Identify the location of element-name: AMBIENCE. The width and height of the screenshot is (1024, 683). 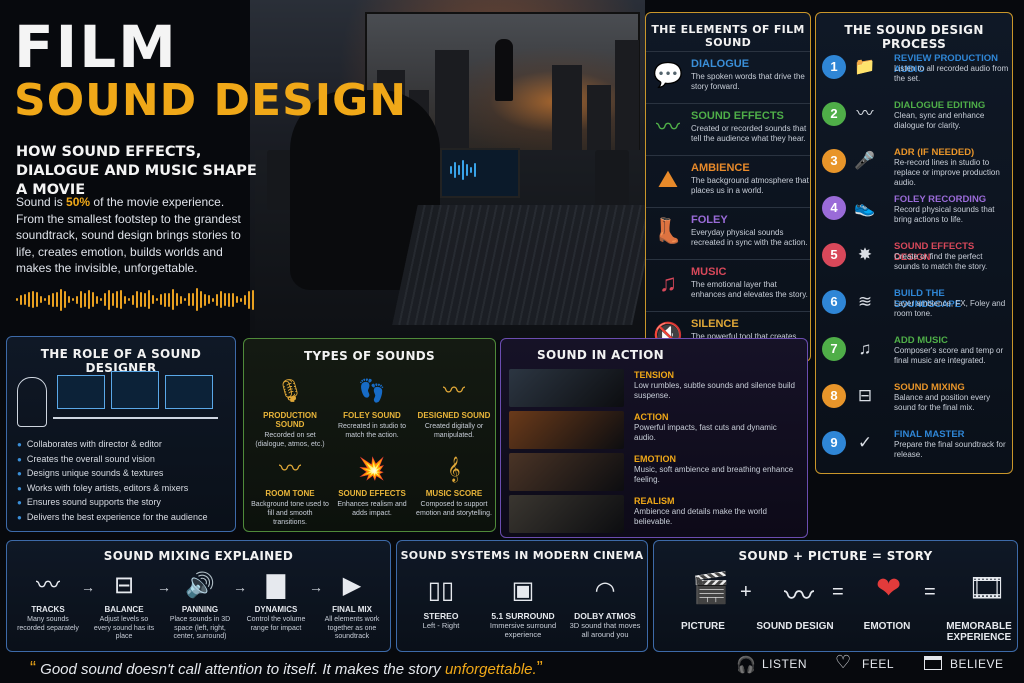
(720, 168).